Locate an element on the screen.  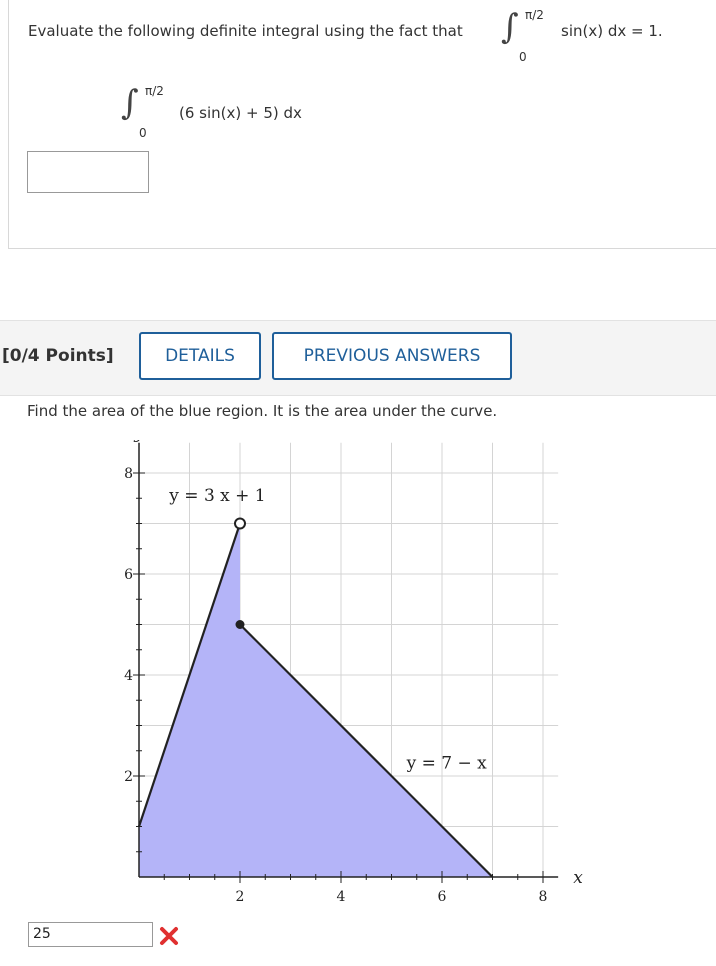
integral-upper-limit: π/2 is located at coordinates (154, 91).